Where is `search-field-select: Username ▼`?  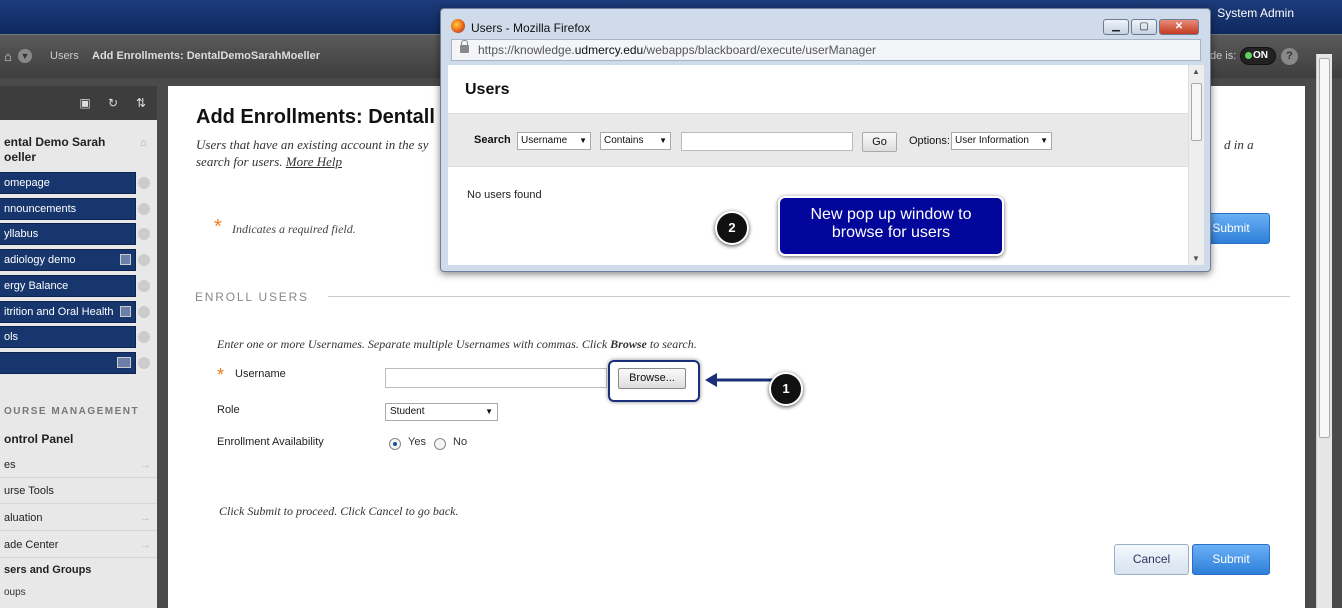 search-field-select: Username ▼ is located at coordinates (554, 141).